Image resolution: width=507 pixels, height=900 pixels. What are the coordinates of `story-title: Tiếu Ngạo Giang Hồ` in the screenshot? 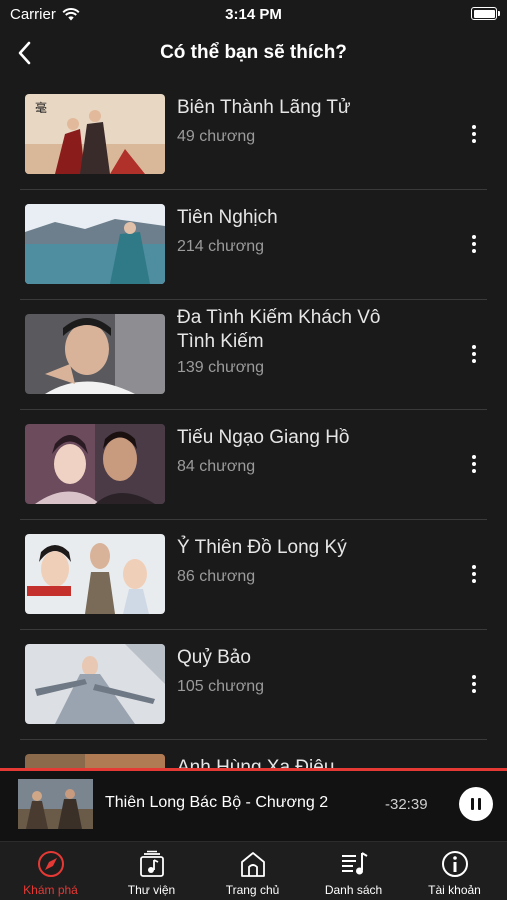 It's located at (263, 437).